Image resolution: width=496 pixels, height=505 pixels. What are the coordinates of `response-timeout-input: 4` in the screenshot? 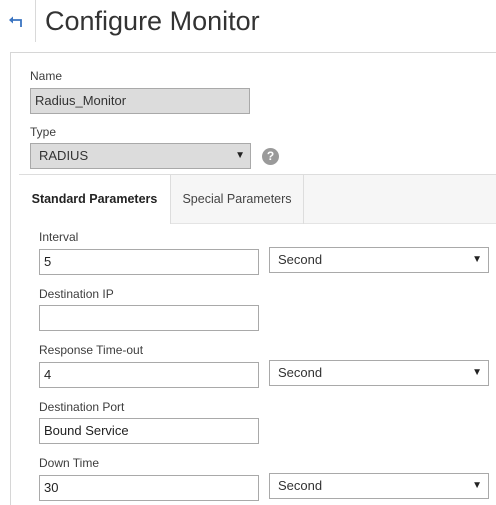 It's located at (149, 375).